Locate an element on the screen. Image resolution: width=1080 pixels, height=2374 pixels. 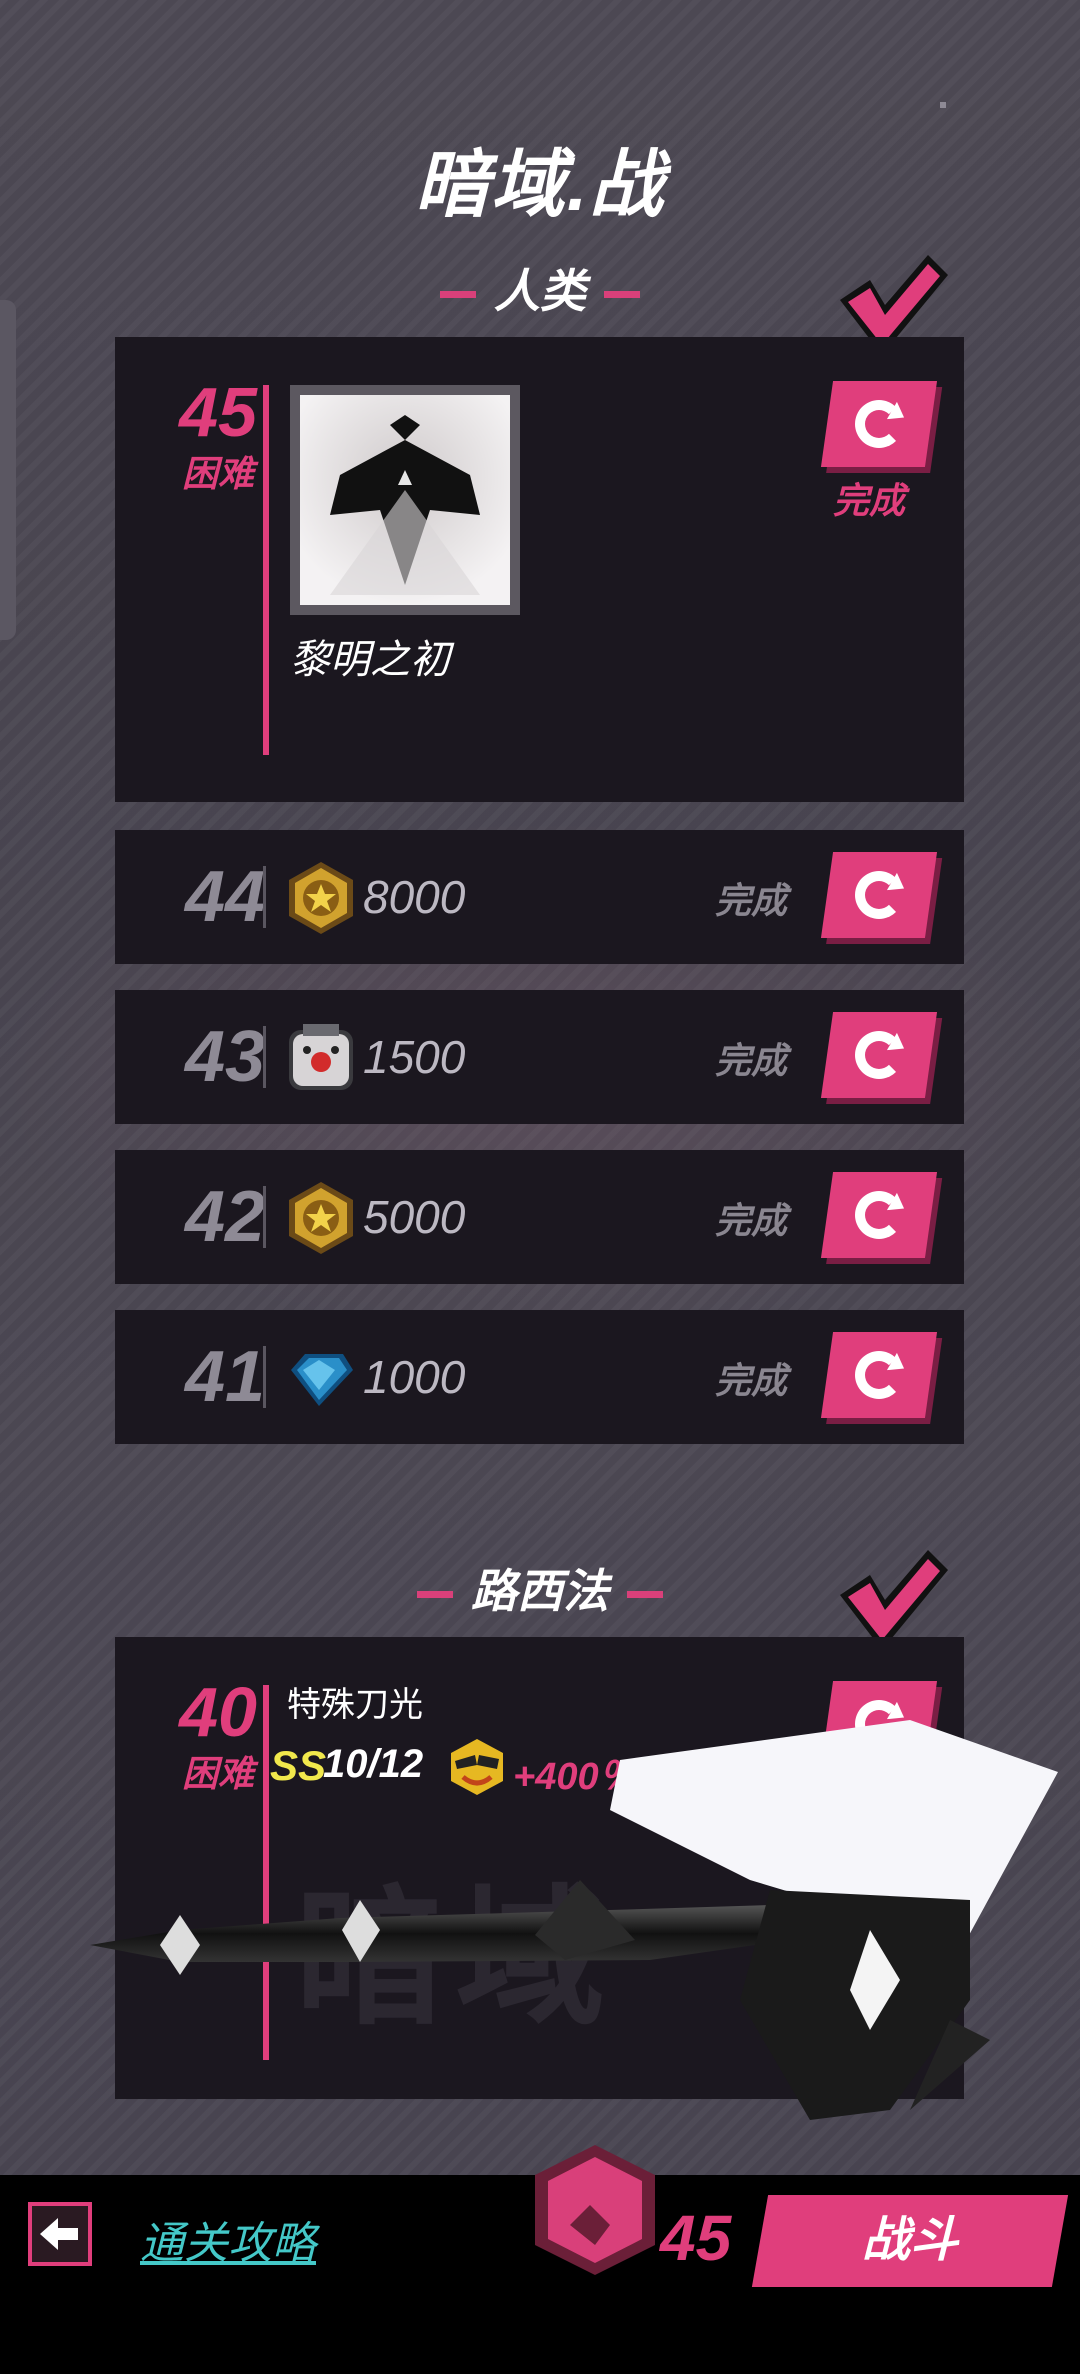
card-divider is located at coordinates (266, 570).